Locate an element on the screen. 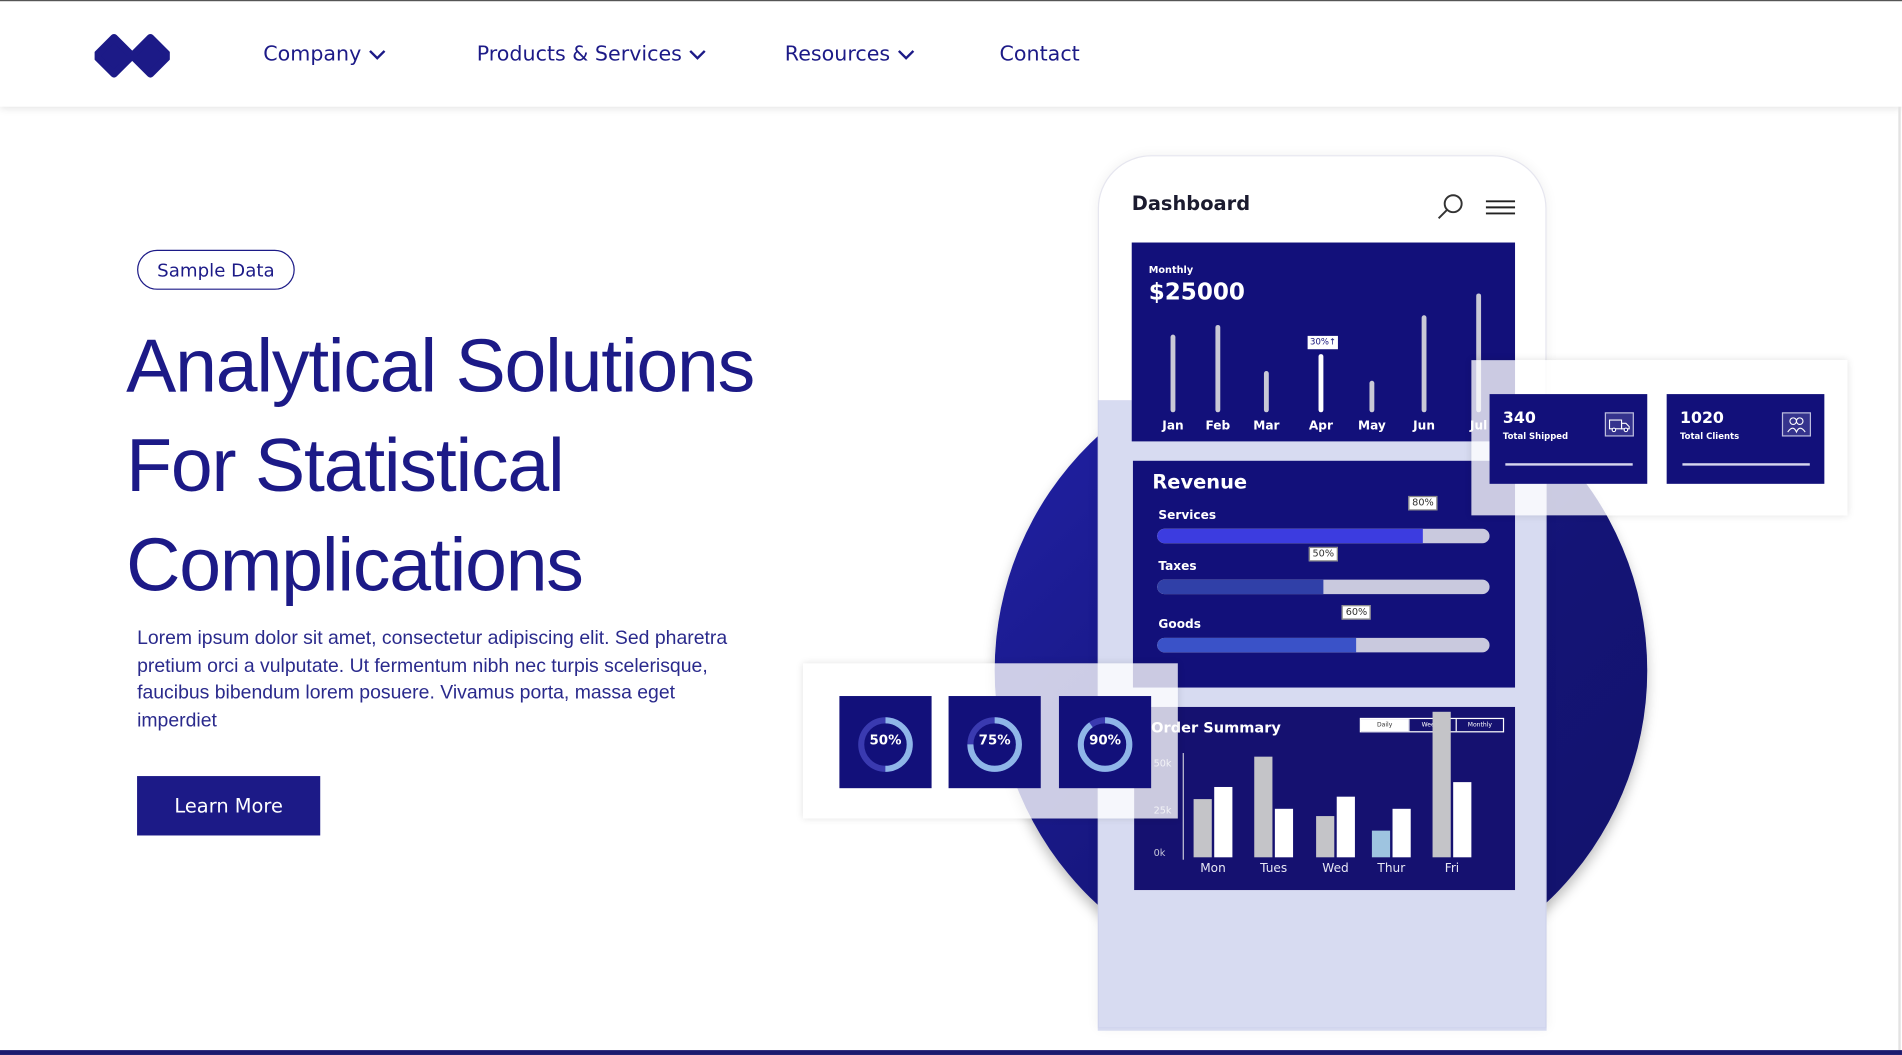 This screenshot has height=1055, width=1902. users-icon is located at coordinates (1796, 424).